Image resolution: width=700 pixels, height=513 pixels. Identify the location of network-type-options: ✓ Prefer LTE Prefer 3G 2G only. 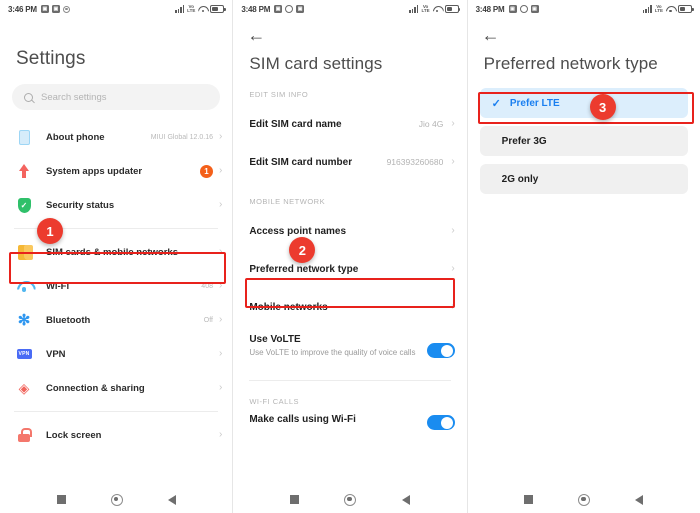
(584, 141).